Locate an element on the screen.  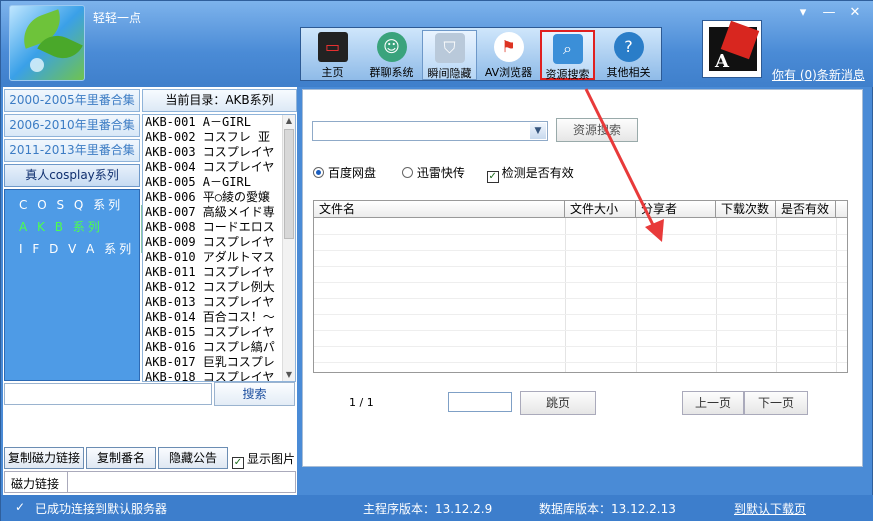
next-page-button: 下一页 is located at coordinates (776, 403).